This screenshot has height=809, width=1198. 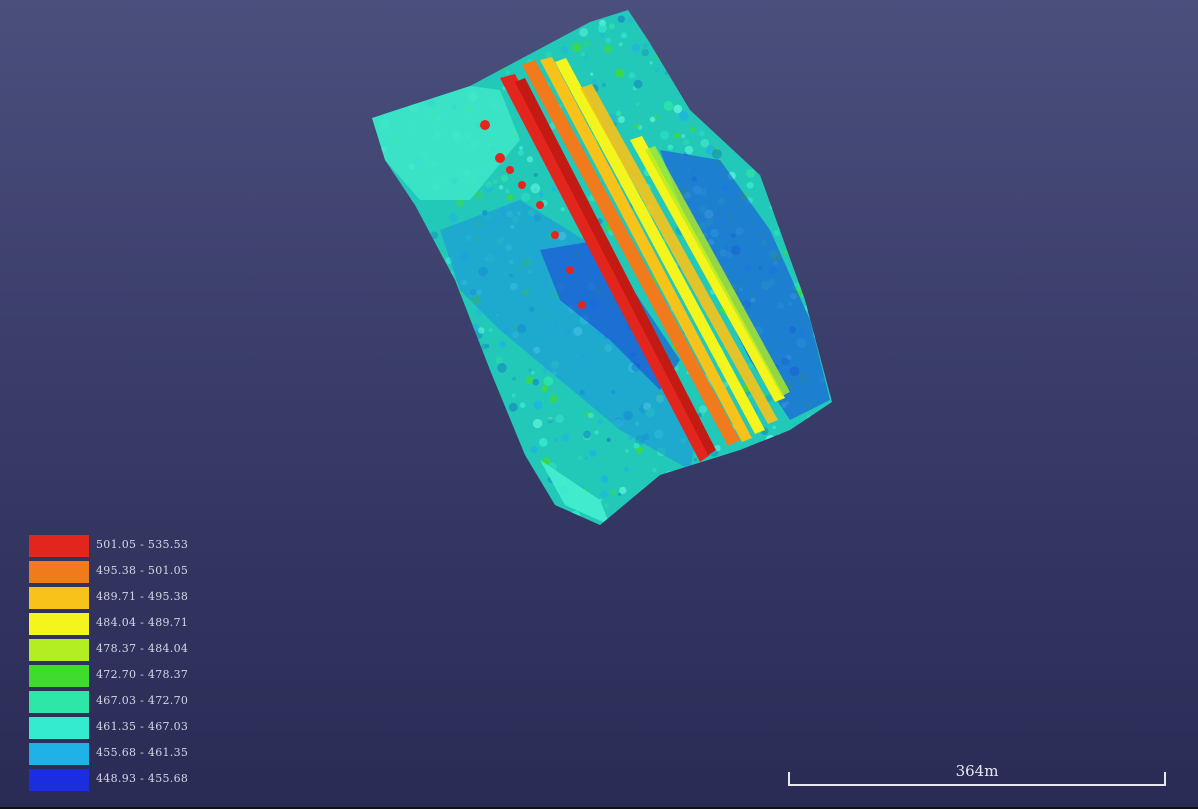 I want to click on legend-label: 455.68 - 461.35, so click(x=142, y=752).